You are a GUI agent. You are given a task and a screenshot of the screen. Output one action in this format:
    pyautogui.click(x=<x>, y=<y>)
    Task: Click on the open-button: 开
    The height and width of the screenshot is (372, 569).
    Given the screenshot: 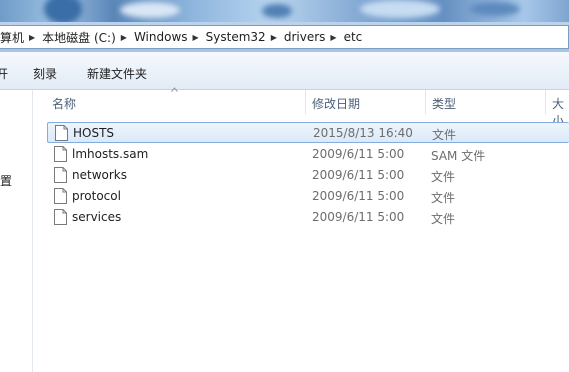 What is the action you would take?
    pyautogui.click(x=4, y=73)
    